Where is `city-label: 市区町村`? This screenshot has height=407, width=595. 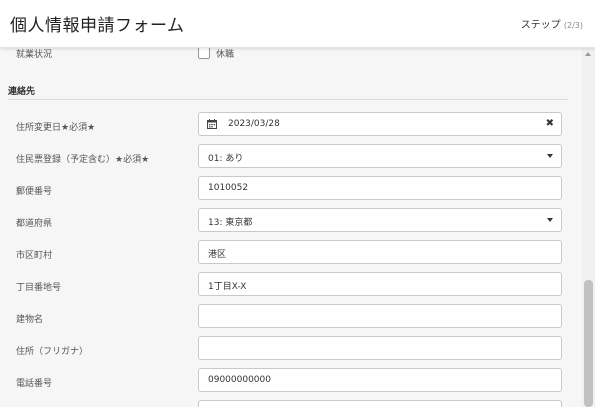 city-label: 市区町村 is located at coordinates (34, 256).